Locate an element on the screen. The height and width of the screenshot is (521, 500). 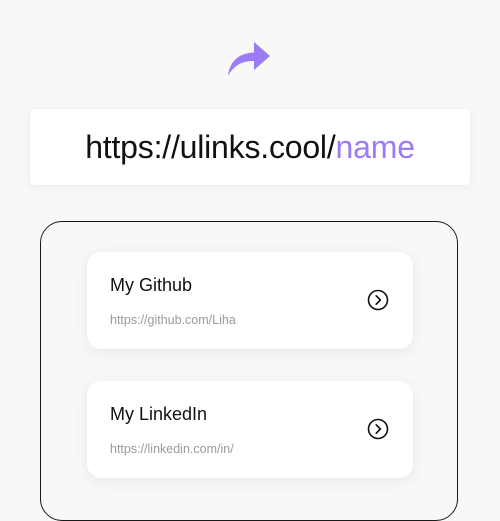
link-card-github: My Github https://github.com/Liha is located at coordinates (250, 300).